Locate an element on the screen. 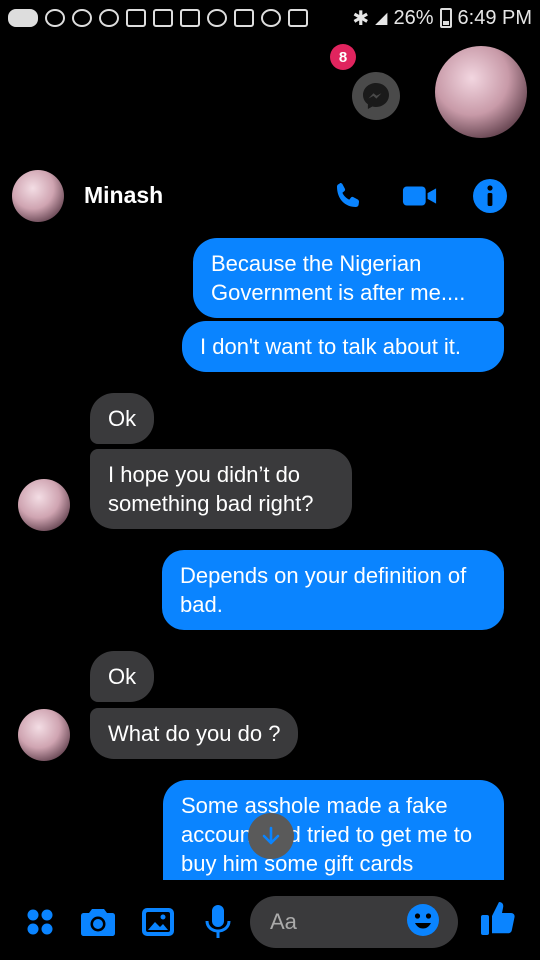 The height and width of the screenshot is (960, 540). spotify-icon is located at coordinates (55, 18).